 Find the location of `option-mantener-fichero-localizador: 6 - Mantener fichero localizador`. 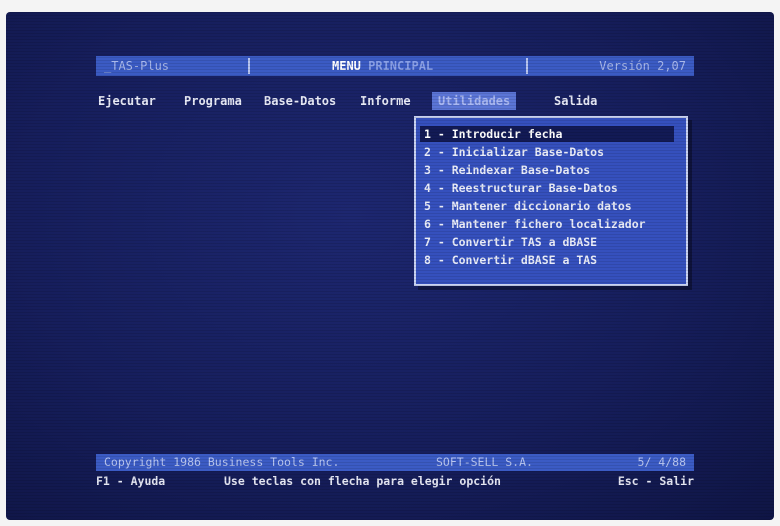

option-mantener-fichero-localizador: 6 - Mantener fichero localizador is located at coordinates (535, 224).